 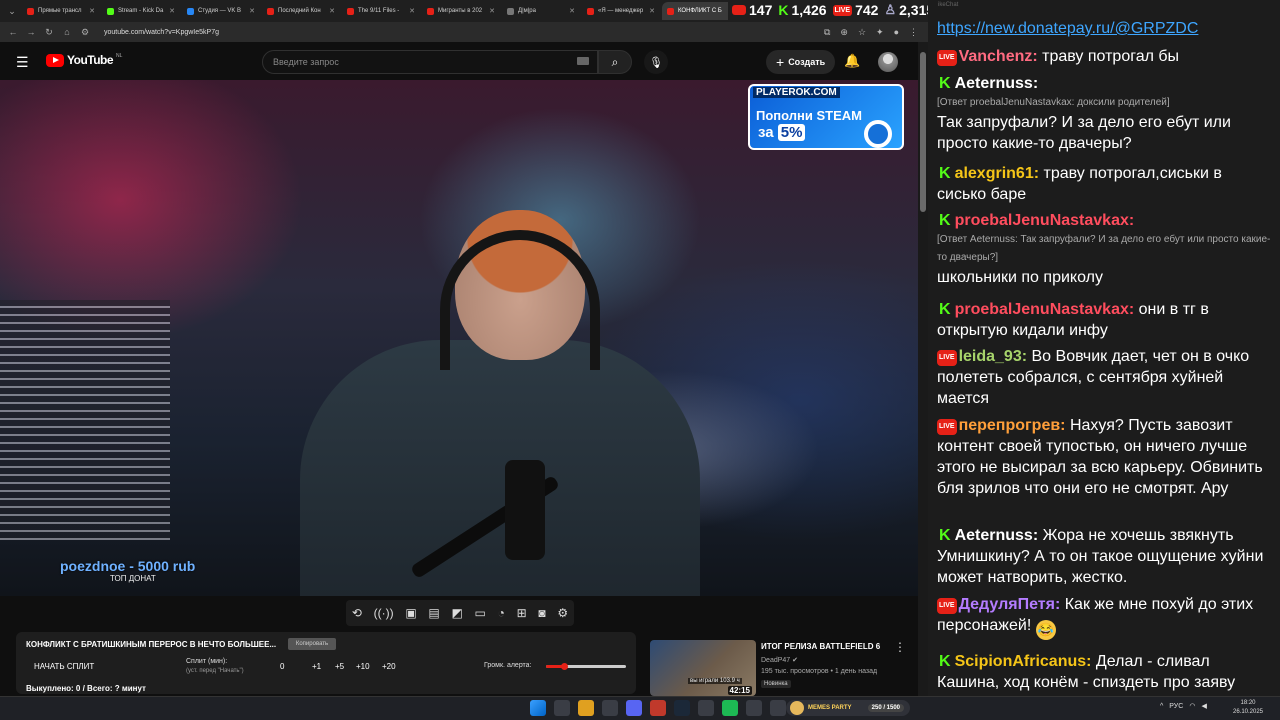 I want to click on menu-burger-icon: ☰, so click(x=23, y=62).